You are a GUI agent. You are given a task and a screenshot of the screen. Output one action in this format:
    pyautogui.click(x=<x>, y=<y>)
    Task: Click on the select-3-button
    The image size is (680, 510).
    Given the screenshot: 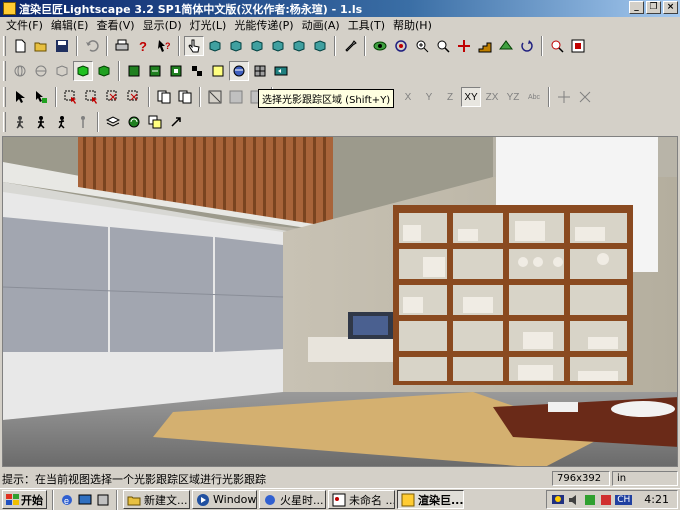 What is the action you would take?
    pyautogui.click(x=113, y=97)
    